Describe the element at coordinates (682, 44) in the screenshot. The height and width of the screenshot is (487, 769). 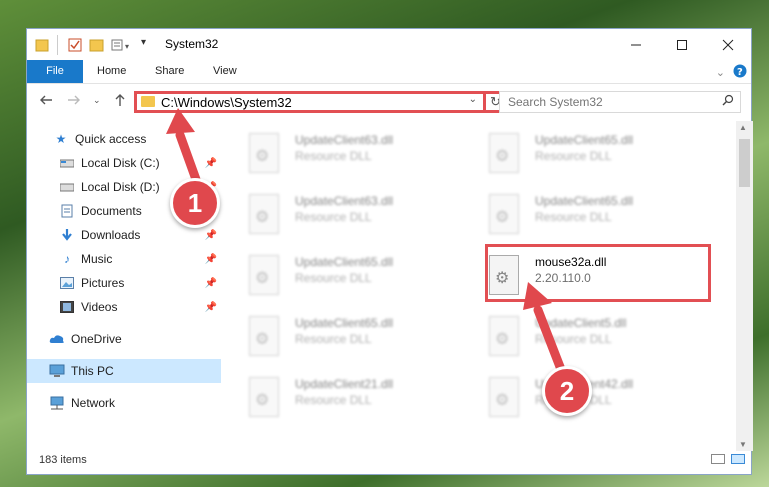
I see `maximize-button` at that location.